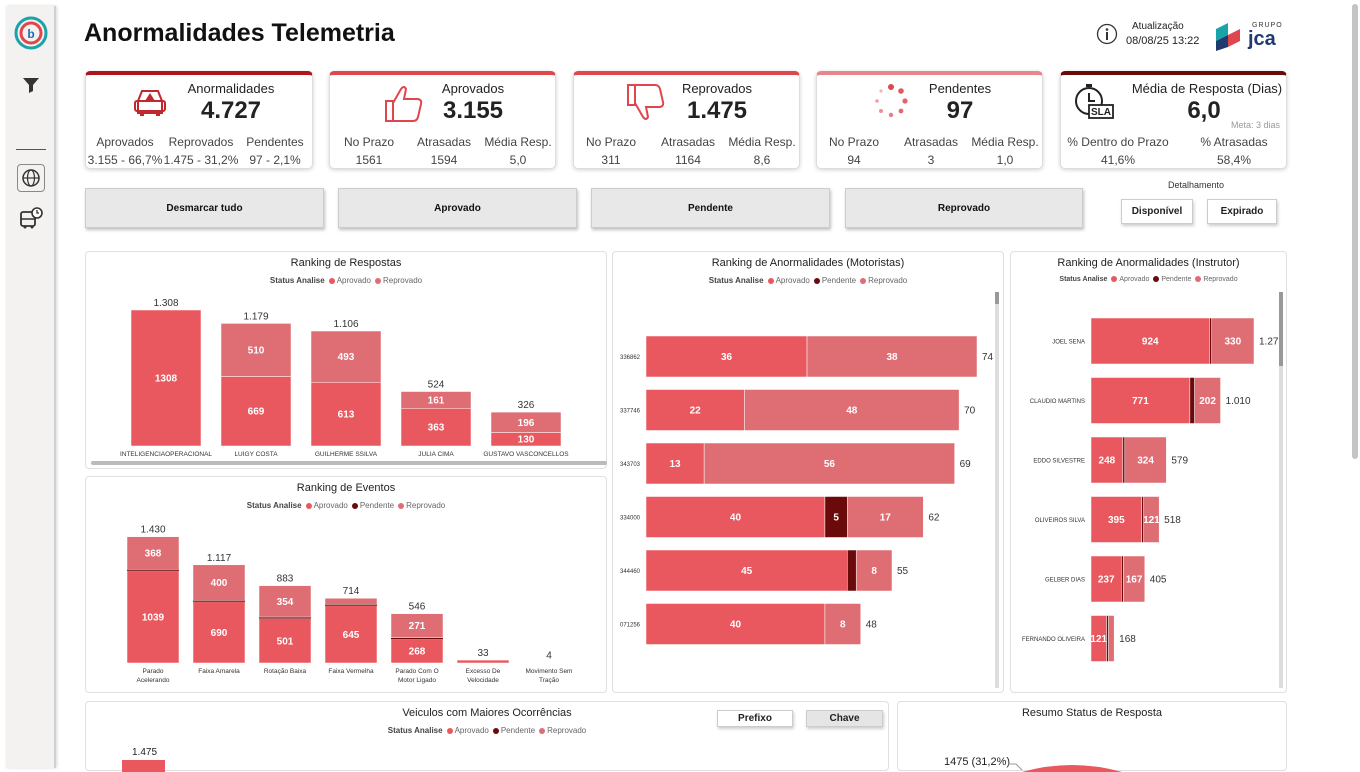 This screenshot has width=1360, height=772. I want to click on card-value: 3.155, so click(473, 111).